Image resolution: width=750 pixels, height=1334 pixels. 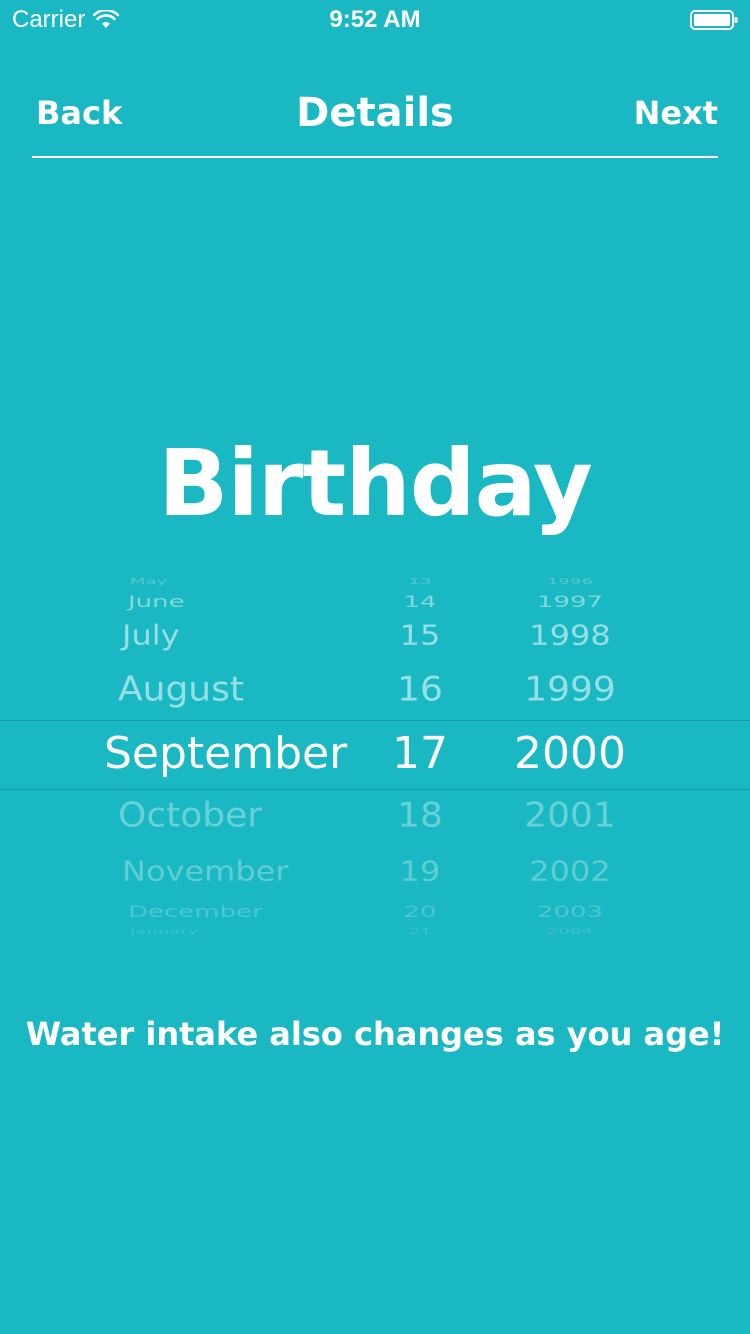 What do you see at coordinates (181, 690) in the screenshot?
I see `month-option: August` at bounding box center [181, 690].